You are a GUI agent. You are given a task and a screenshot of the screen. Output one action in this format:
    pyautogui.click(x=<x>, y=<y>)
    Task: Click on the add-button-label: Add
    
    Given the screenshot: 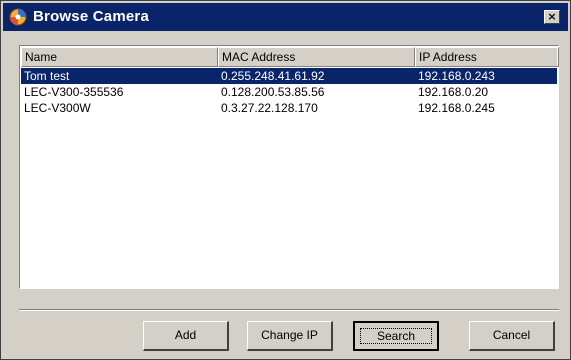 What is the action you would take?
    pyautogui.click(x=185, y=335)
    